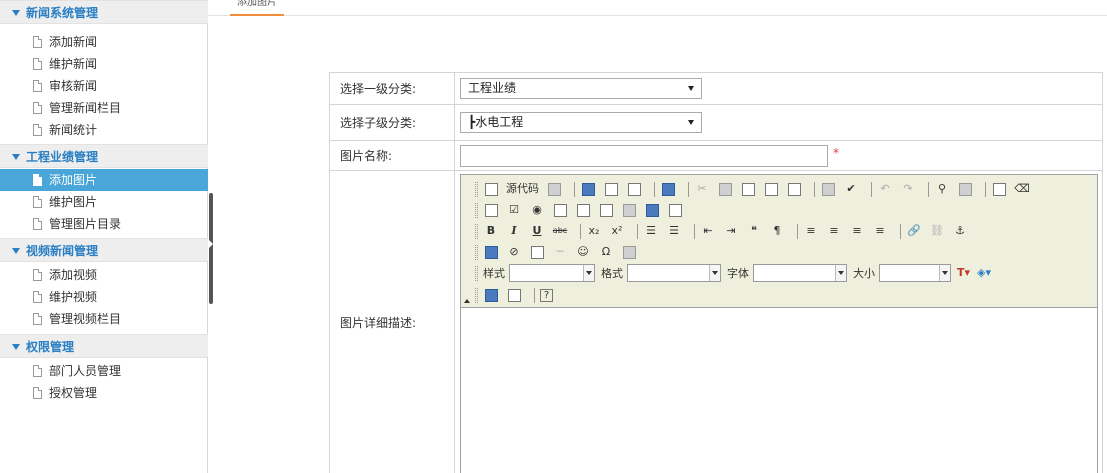 This screenshot has width=1107, height=473. Describe the element at coordinates (629, 252) in the screenshot. I see `page-break-icon` at that location.